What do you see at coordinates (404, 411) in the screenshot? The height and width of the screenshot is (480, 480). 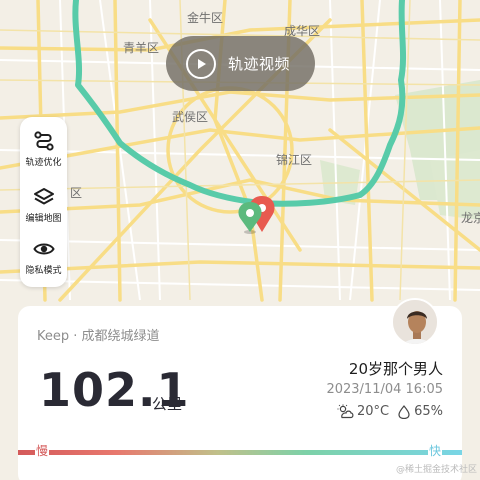 I see `water-drop-icon` at bounding box center [404, 411].